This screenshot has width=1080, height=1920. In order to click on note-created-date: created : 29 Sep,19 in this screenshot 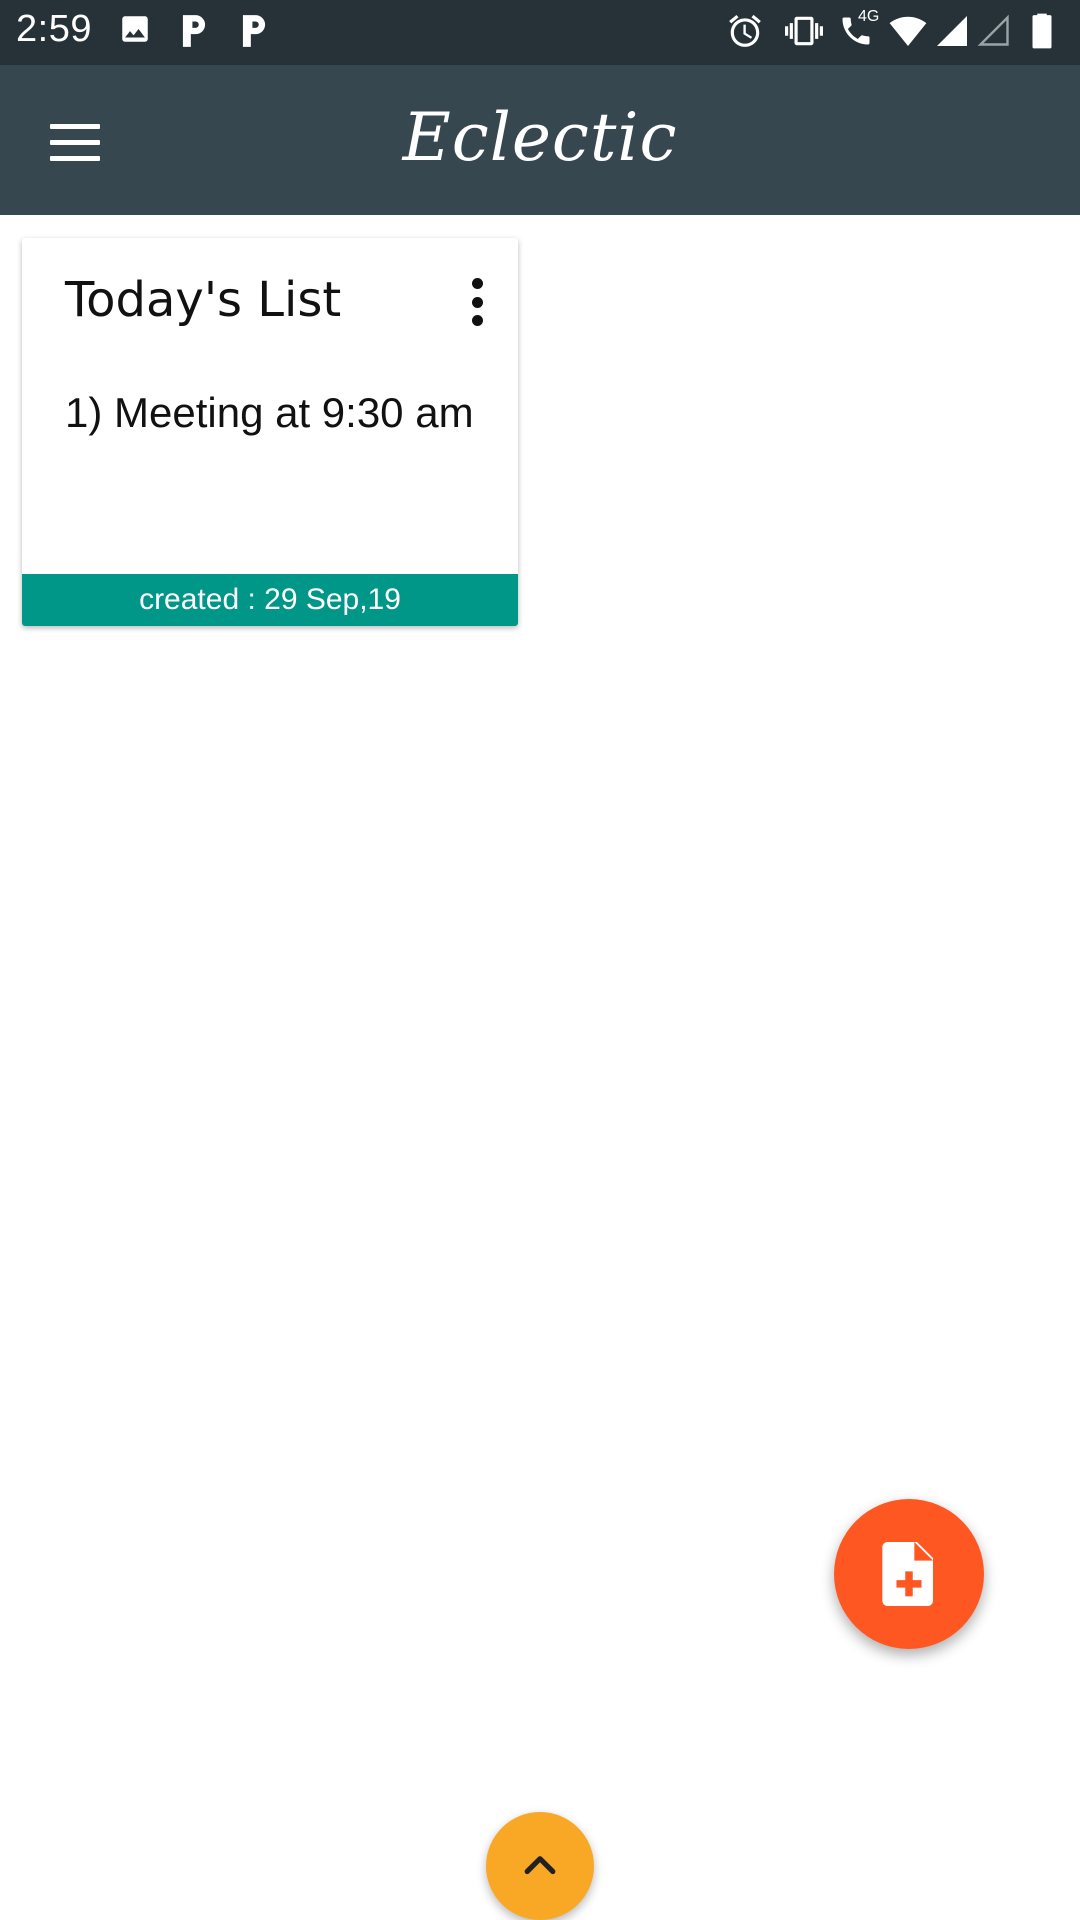, I will do `click(270, 600)`.